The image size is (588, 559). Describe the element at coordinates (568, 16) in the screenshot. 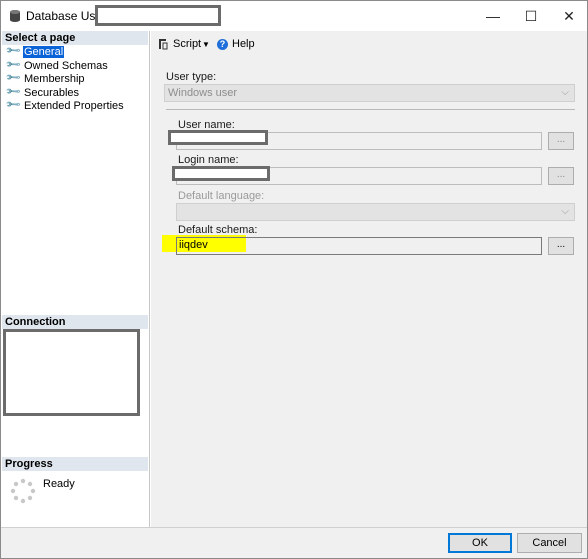

I see `close-button: ✕` at that location.